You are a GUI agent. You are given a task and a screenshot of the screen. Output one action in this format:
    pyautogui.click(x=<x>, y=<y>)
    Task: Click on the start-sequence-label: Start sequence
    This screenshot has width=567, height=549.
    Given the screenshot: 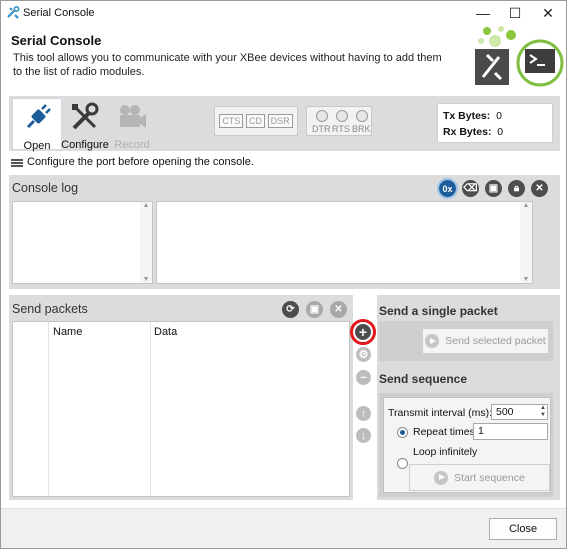 What is the action you would take?
    pyautogui.click(x=489, y=477)
    